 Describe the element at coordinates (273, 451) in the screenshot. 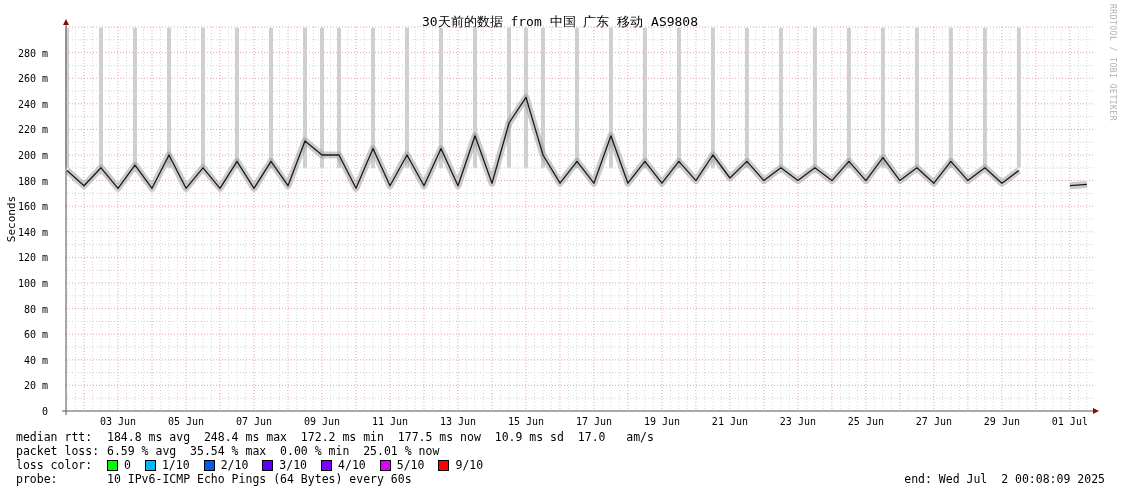

I see `legend-values: 6.59 % avg 35.54 % max 0.00 % min 25.01 % now` at that location.